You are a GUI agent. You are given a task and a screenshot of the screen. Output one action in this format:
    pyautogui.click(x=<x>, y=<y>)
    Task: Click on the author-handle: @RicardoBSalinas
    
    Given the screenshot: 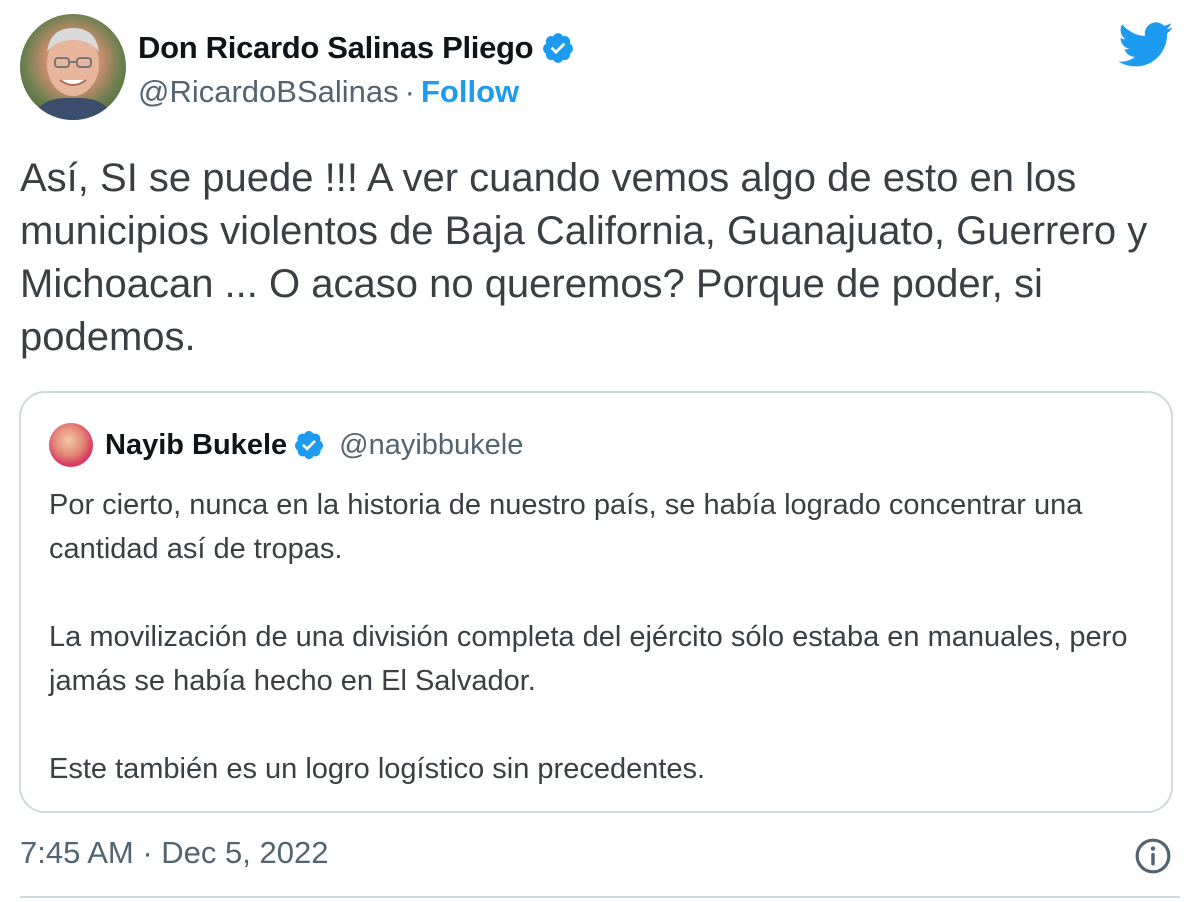 What is the action you would take?
    pyautogui.click(x=268, y=92)
    